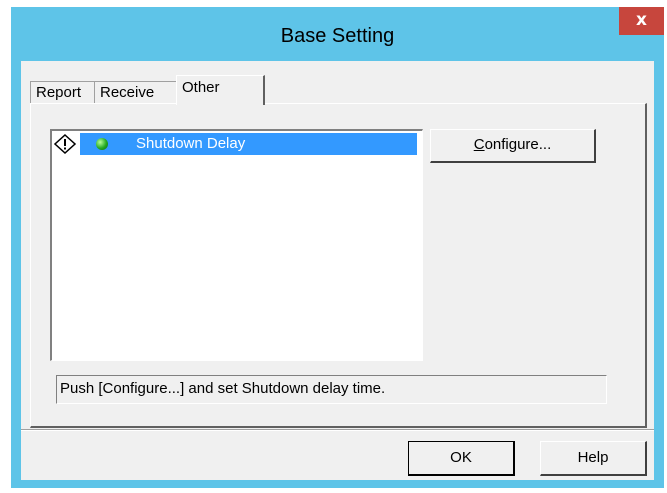 Image resolution: width=667 pixels, height=493 pixels. I want to click on list-item-label: Shutdown Delay, so click(191, 143).